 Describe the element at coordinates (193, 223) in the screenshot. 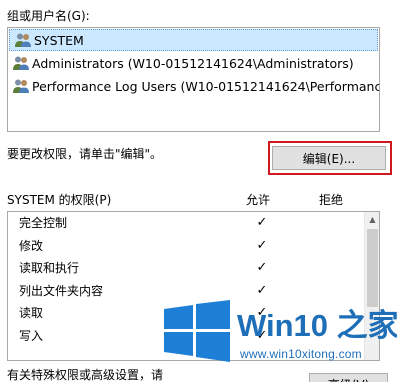

I see `permission-row-full-control: 完全控制 ✓` at that location.